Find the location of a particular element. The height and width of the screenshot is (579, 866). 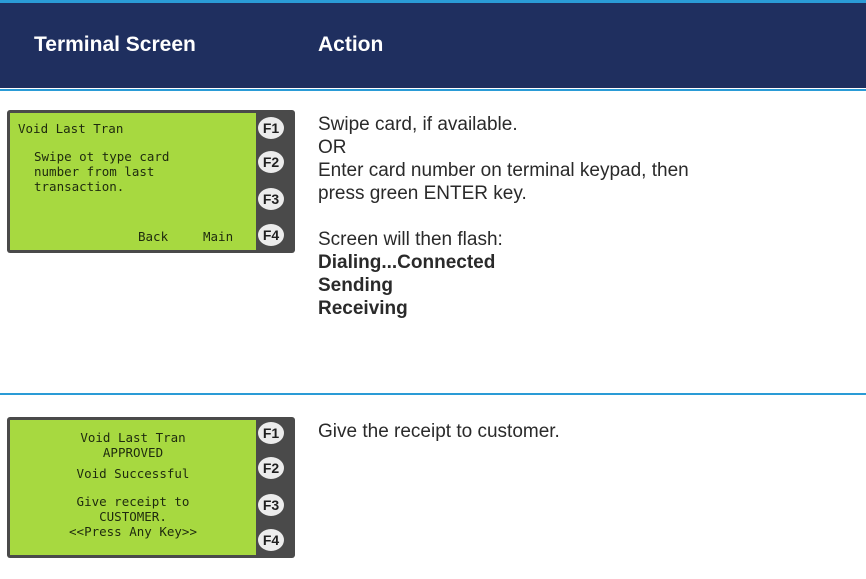

column-header-terminal-screen: Terminal Screen is located at coordinates (115, 44).